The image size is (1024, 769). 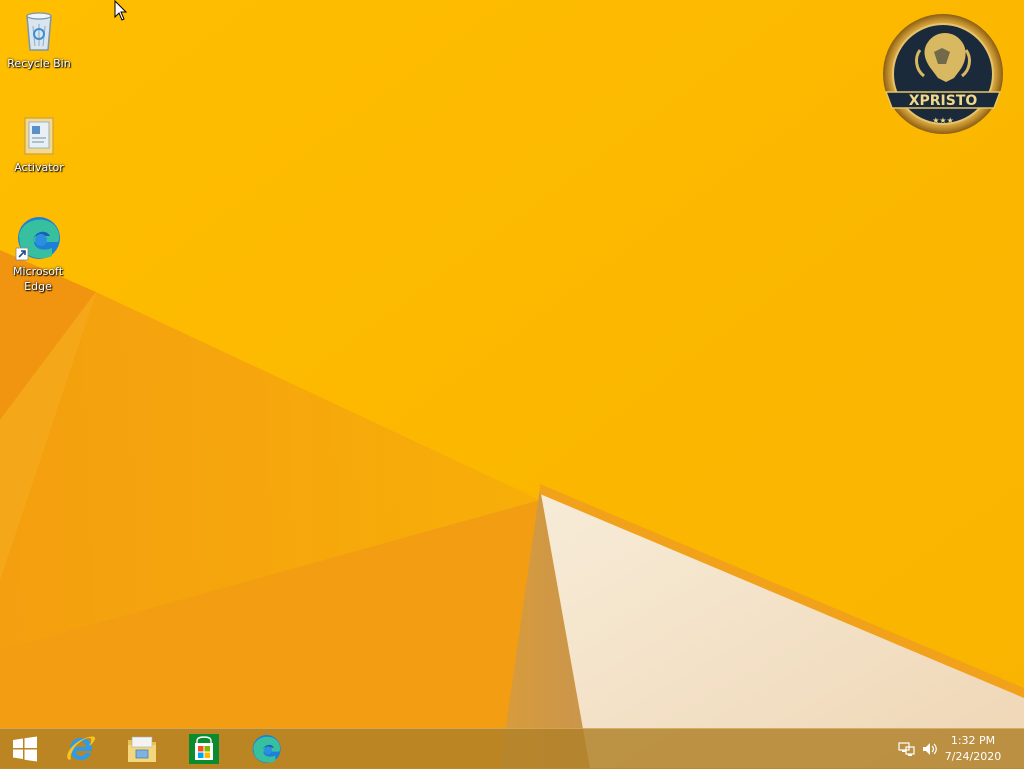 I want to click on system-clock: 1:32 PM 7/24/2020, so click(x=973, y=749).